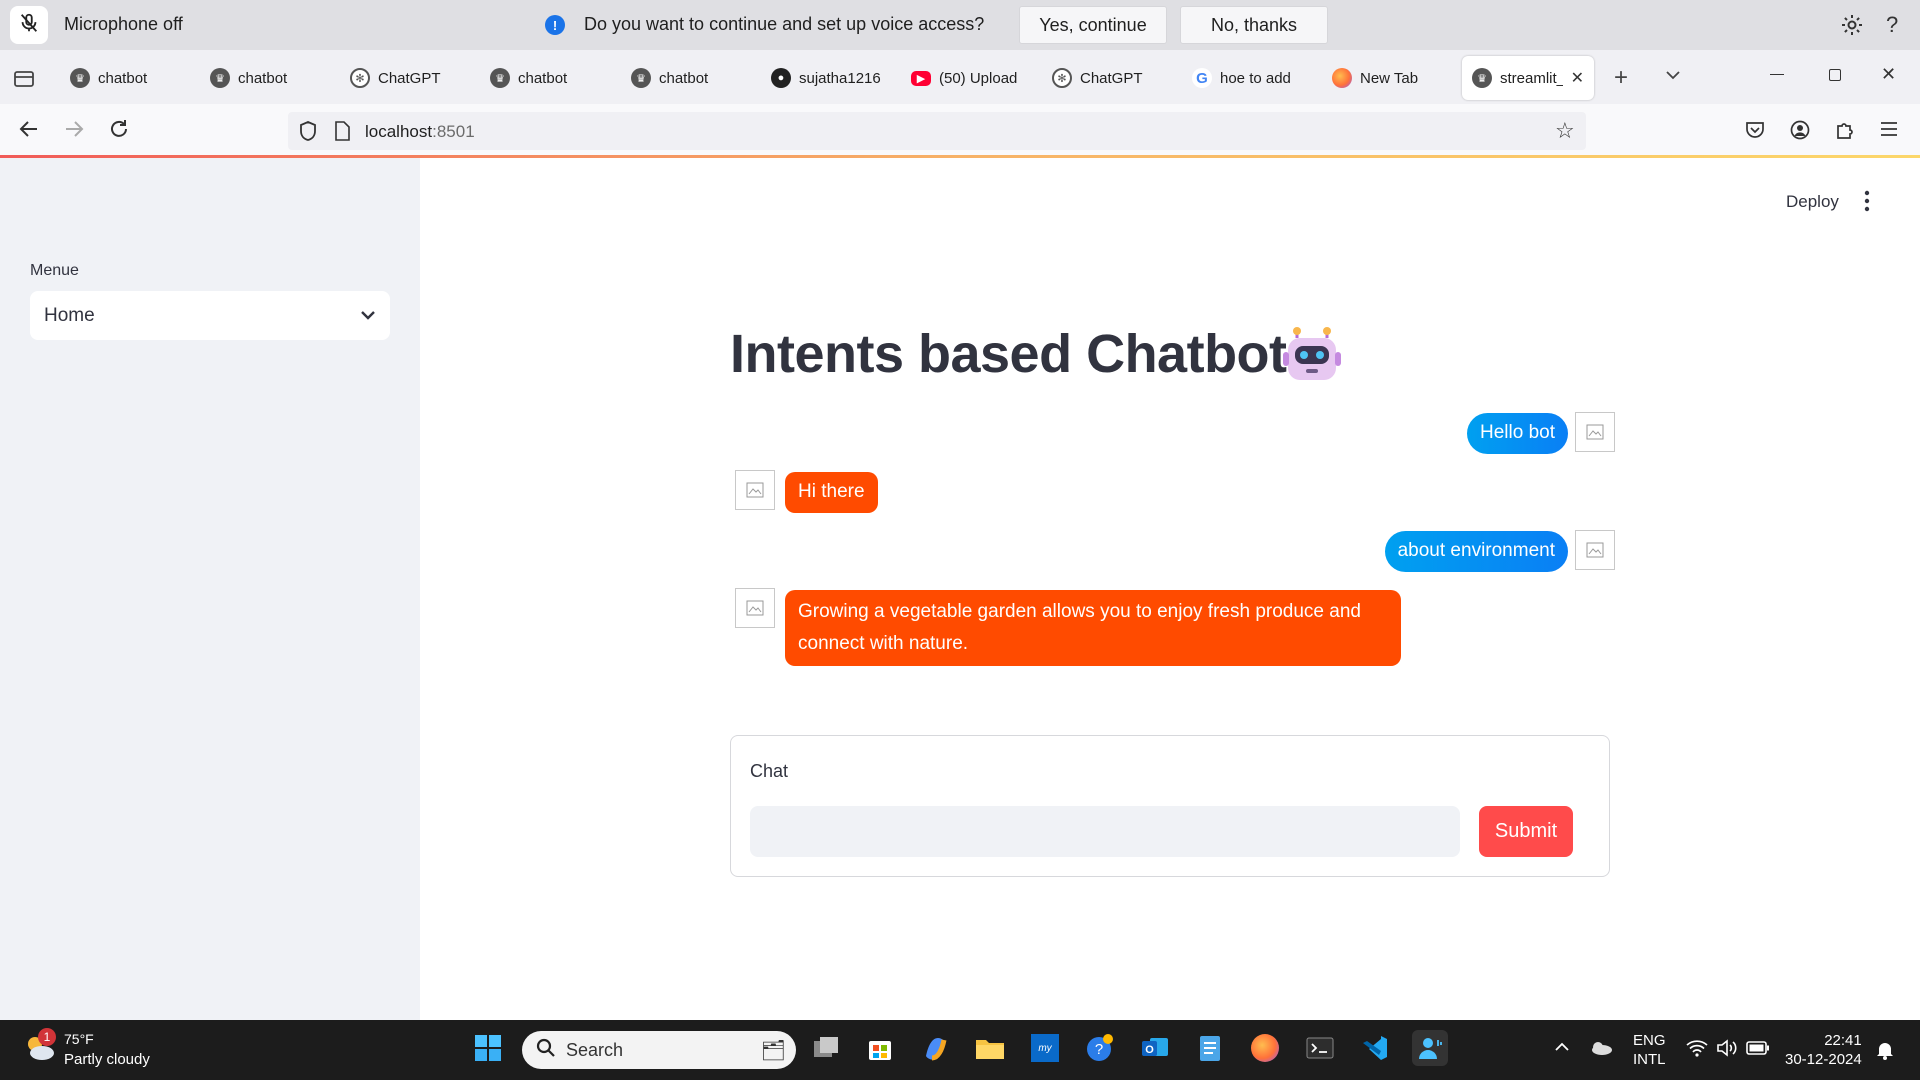 This screenshot has width=1920, height=1080. I want to click on menu-selected-value: Home, so click(69, 315).